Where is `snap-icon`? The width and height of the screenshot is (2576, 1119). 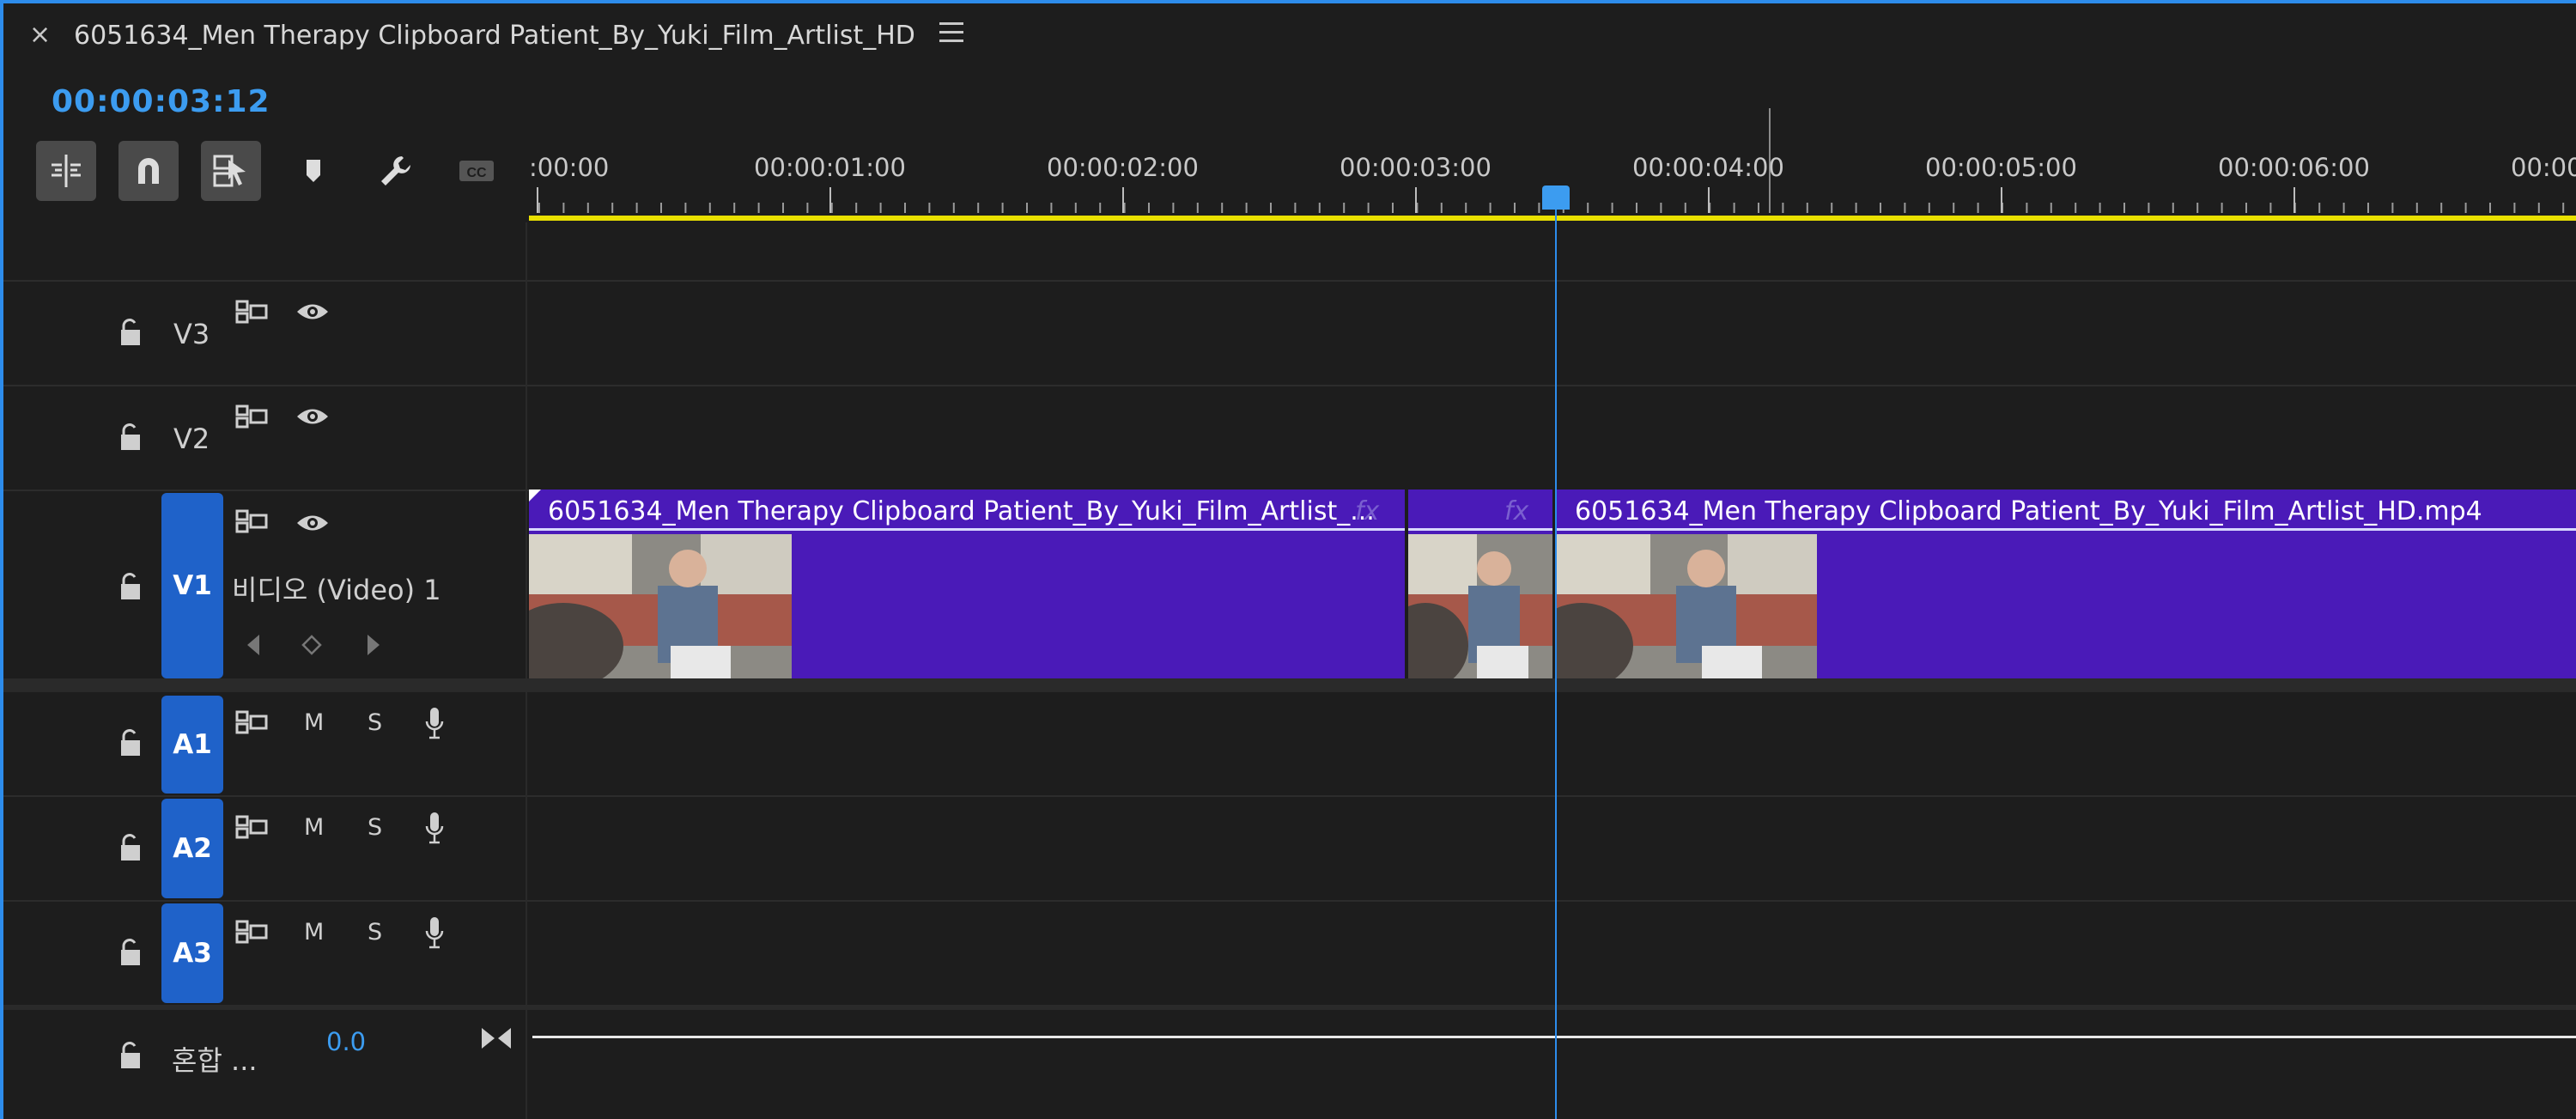
snap-icon is located at coordinates (148, 171).